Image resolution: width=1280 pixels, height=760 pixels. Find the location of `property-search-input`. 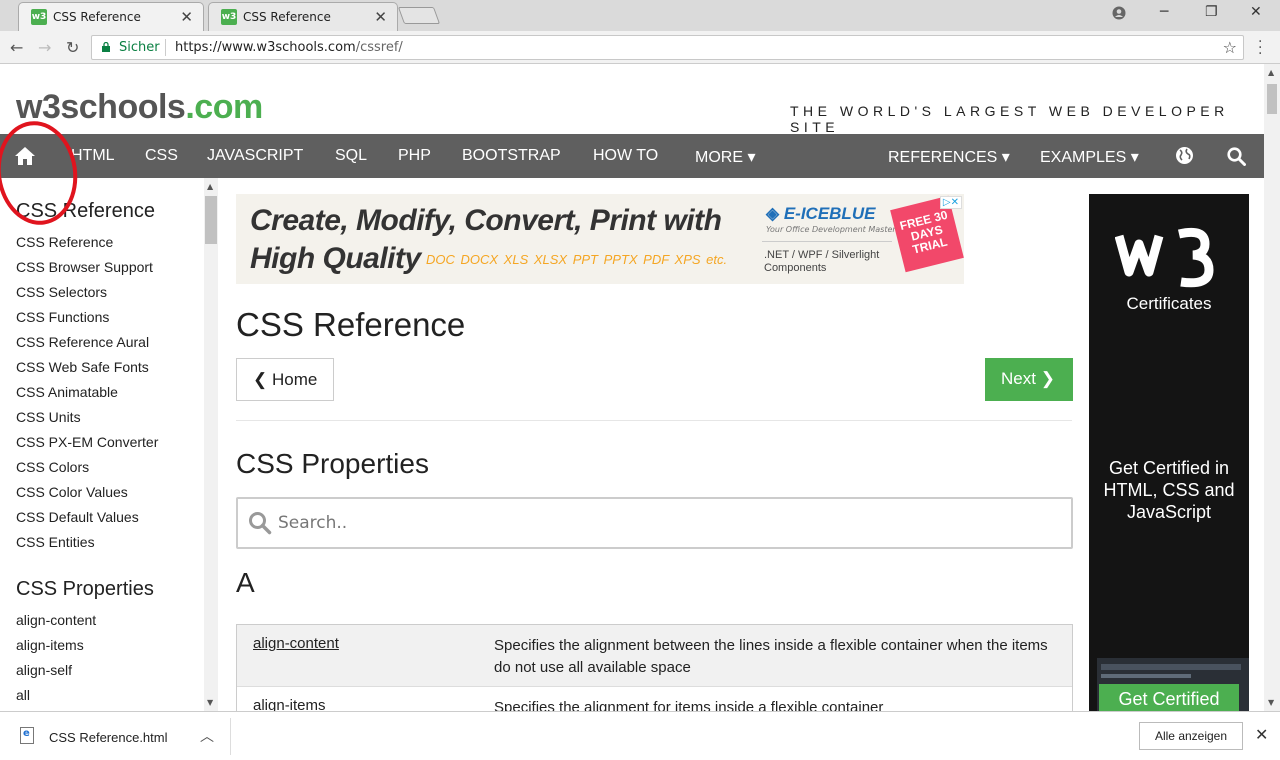

property-search-input is located at coordinates (658, 523).